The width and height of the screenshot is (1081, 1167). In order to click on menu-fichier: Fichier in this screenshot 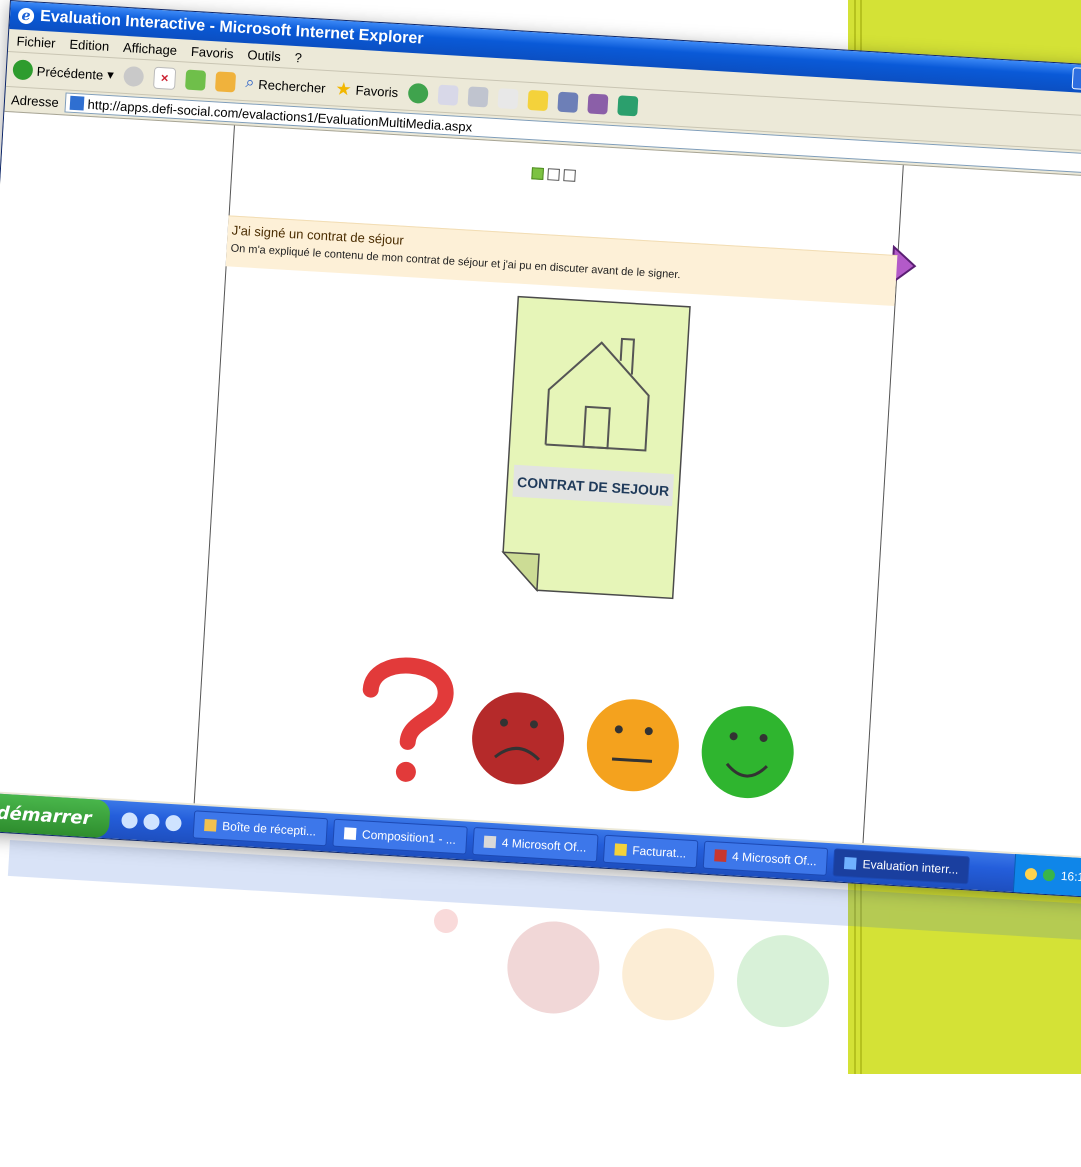, I will do `click(36, 41)`.